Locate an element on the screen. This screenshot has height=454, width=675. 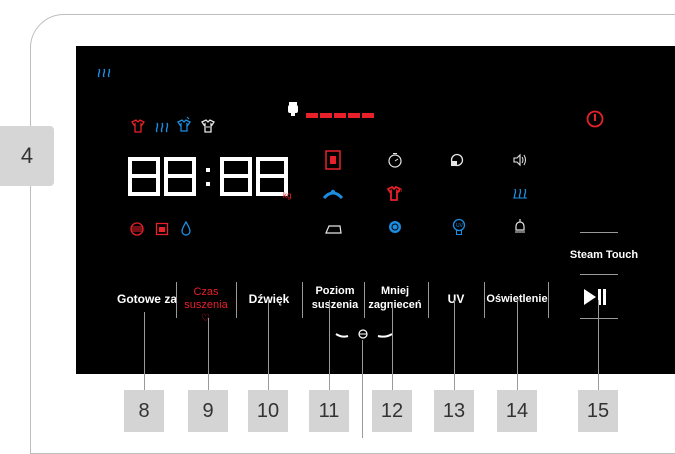
callout-10: 10 is located at coordinates (268, 411).